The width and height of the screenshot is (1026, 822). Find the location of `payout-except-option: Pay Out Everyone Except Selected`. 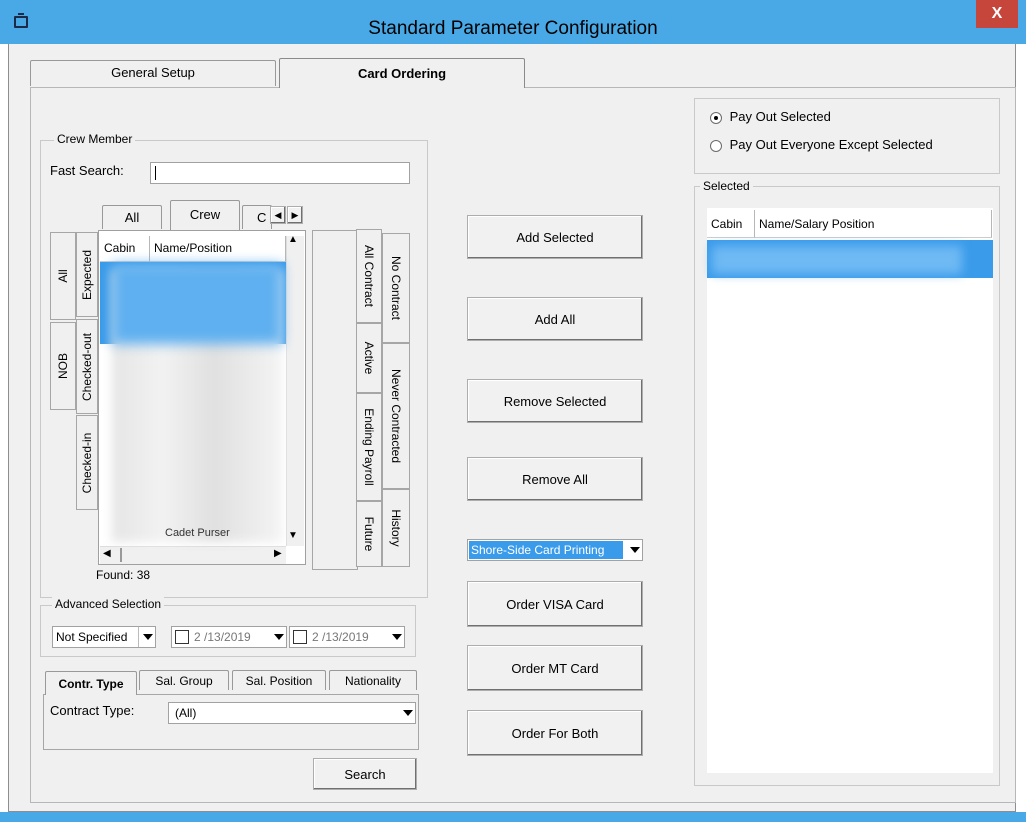

payout-except-option: Pay Out Everyone Except Selected is located at coordinates (821, 144).